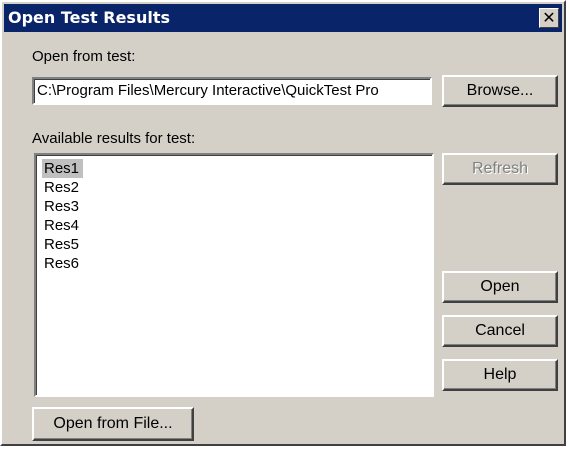  I want to click on list-item: Res5, so click(62, 244).